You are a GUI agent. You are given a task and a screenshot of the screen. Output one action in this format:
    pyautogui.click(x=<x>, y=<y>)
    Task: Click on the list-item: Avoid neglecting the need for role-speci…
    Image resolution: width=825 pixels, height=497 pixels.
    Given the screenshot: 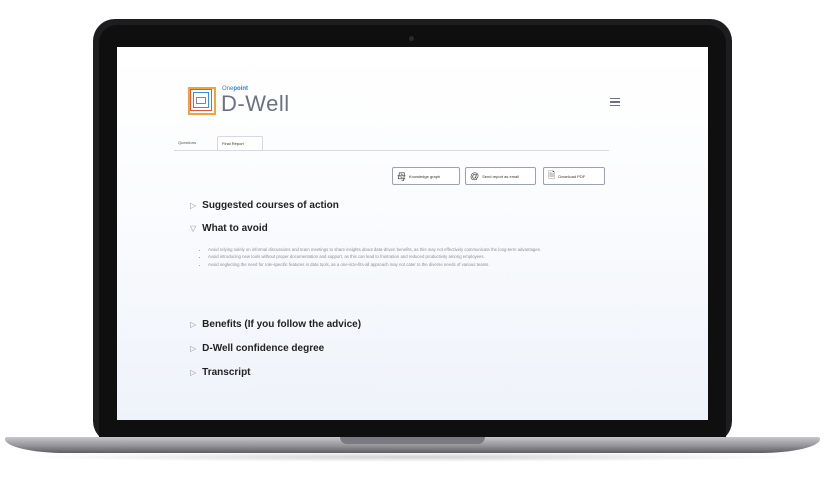 What is the action you would take?
    pyautogui.click(x=403, y=265)
    